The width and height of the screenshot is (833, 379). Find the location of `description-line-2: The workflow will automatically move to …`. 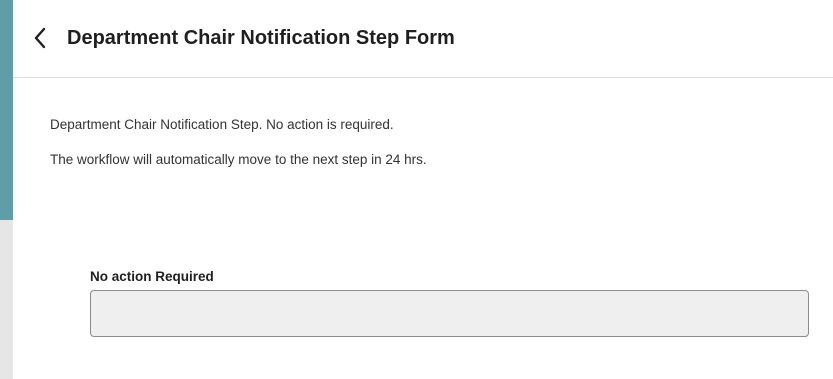

description-line-2: The workflow will automatically move to … is located at coordinates (238, 159).